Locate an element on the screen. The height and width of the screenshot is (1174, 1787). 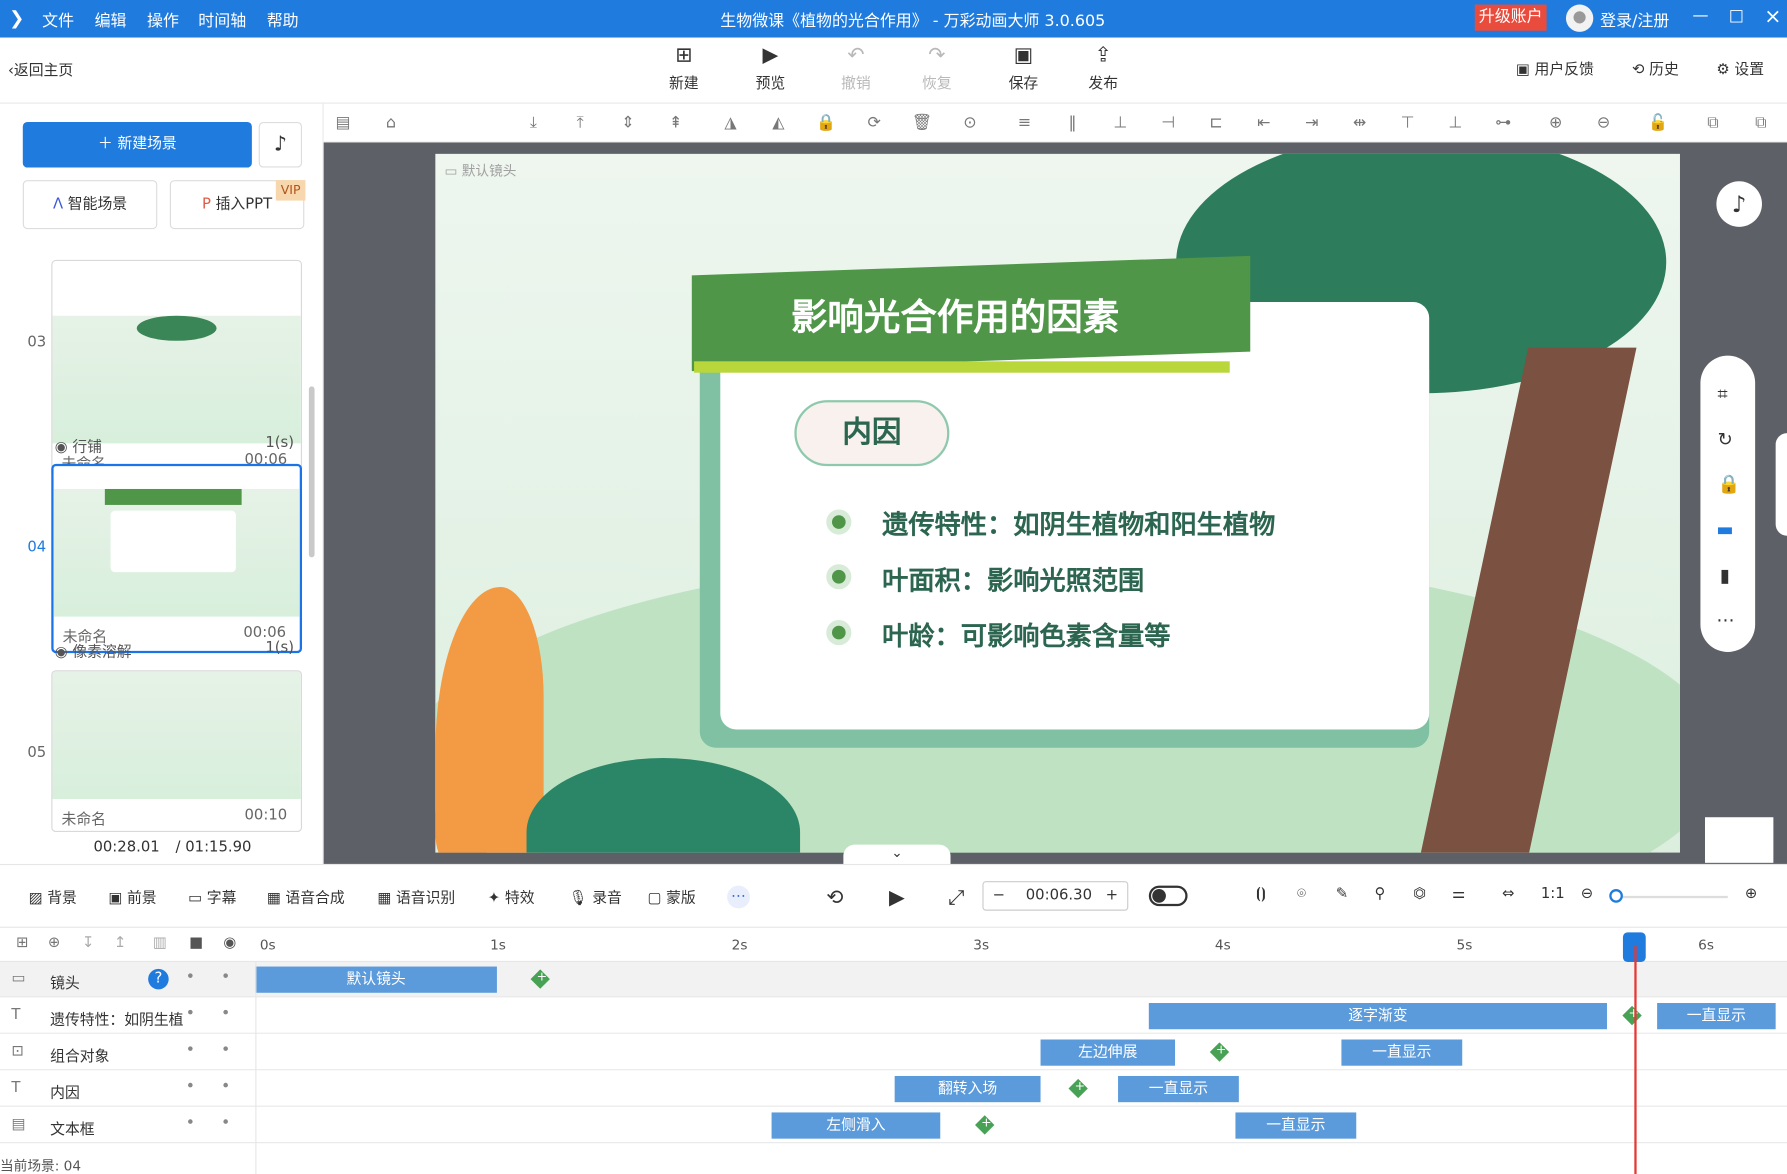
scene-card-05: 未命名 00:10 is located at coordinates (177, 751).